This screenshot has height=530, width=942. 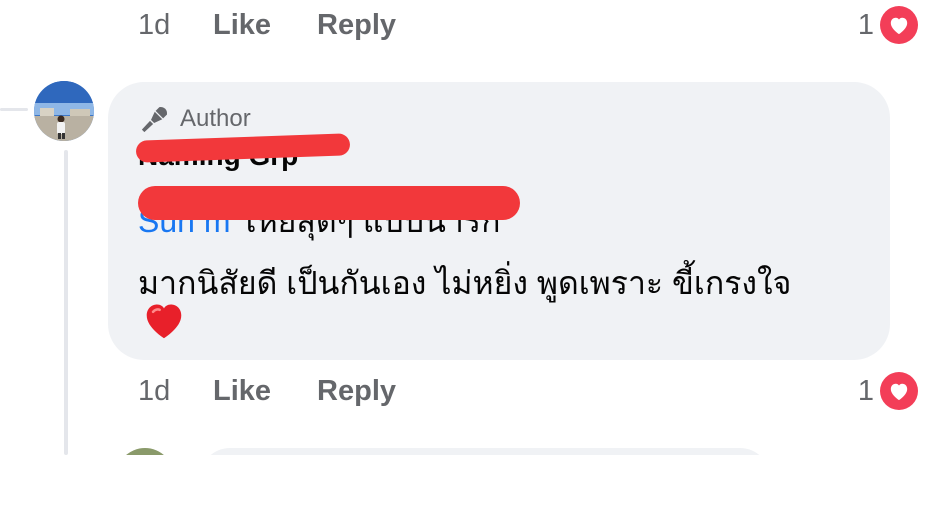 What do you see at coordinates (528, 25) in the screenshot?
I see `prev-comment-actions: 1d Like Reply 1` at bounding box center [528, 25].